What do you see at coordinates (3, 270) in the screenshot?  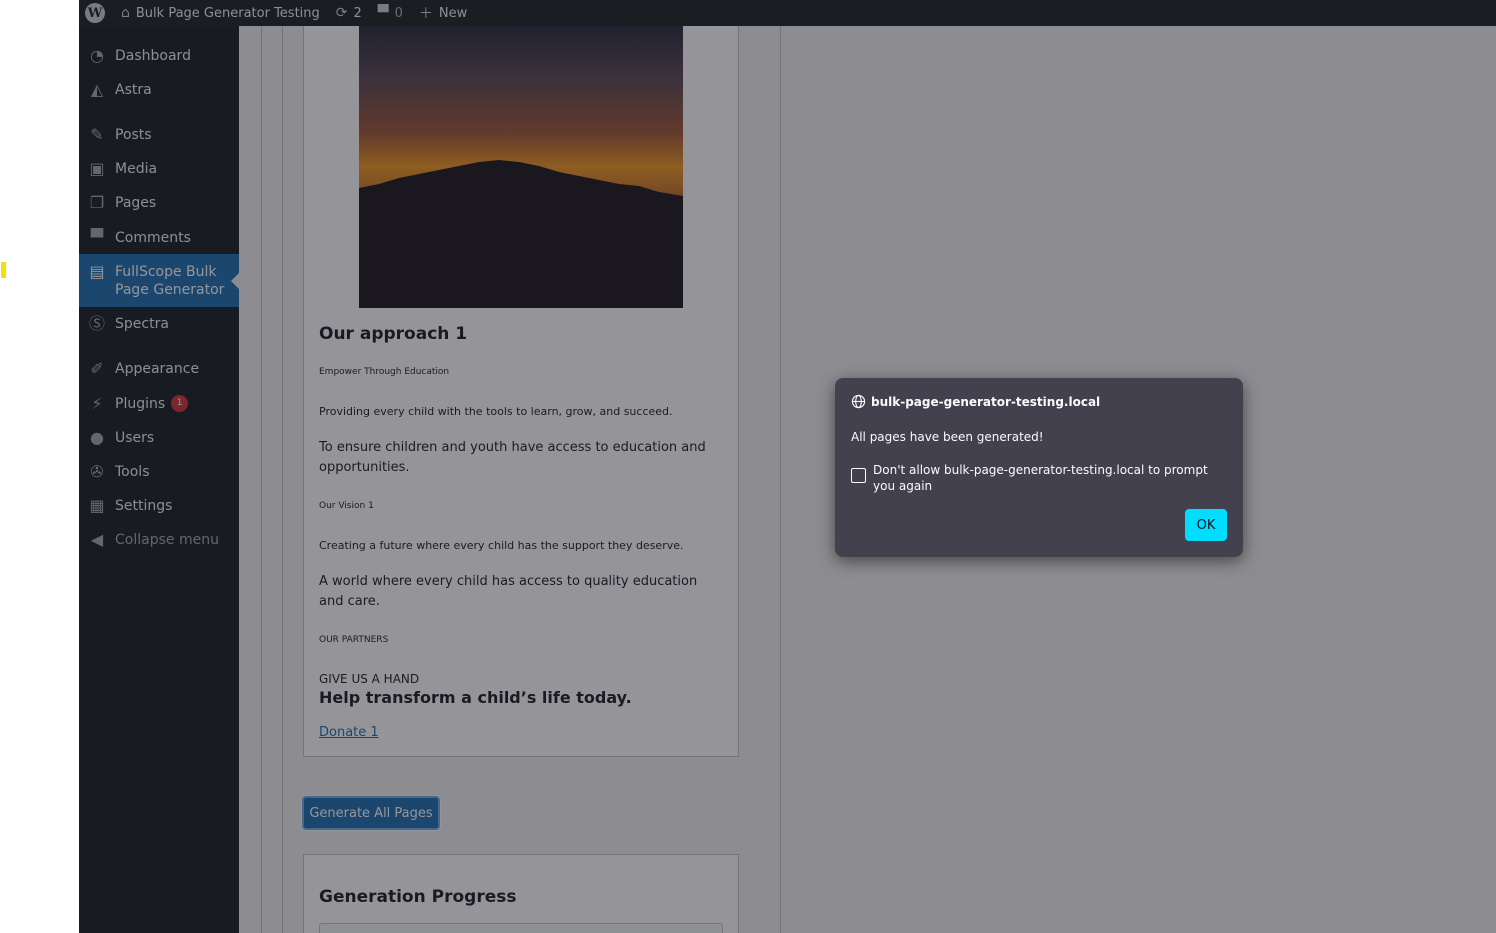 I see `highlight-marker` at bounding box center [3, 270].